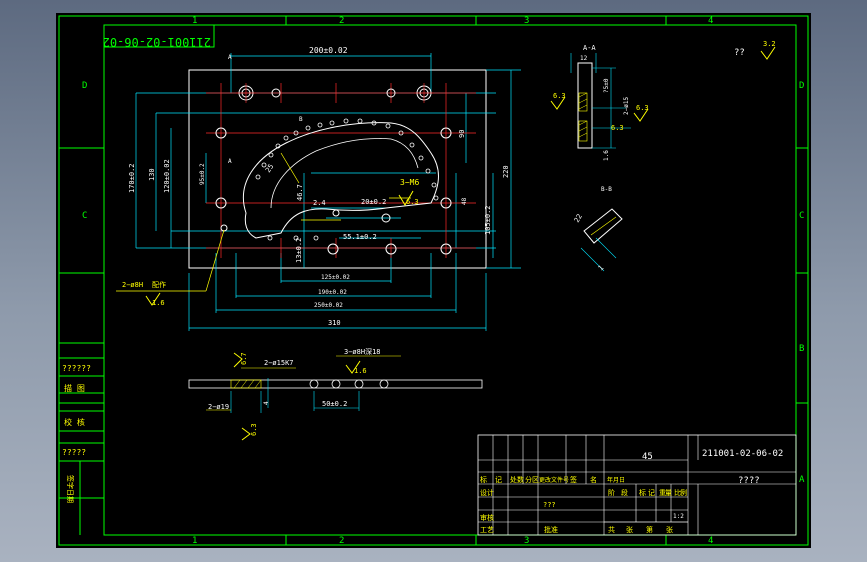  I want to click on aa-dim-h3: 1.6, so click(606, 155).